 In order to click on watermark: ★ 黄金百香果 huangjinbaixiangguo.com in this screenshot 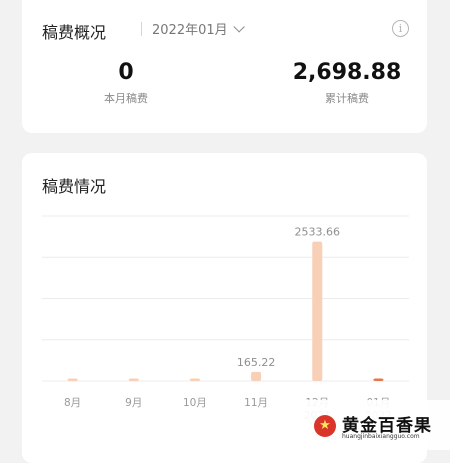, I will do `click(376, 425)`.